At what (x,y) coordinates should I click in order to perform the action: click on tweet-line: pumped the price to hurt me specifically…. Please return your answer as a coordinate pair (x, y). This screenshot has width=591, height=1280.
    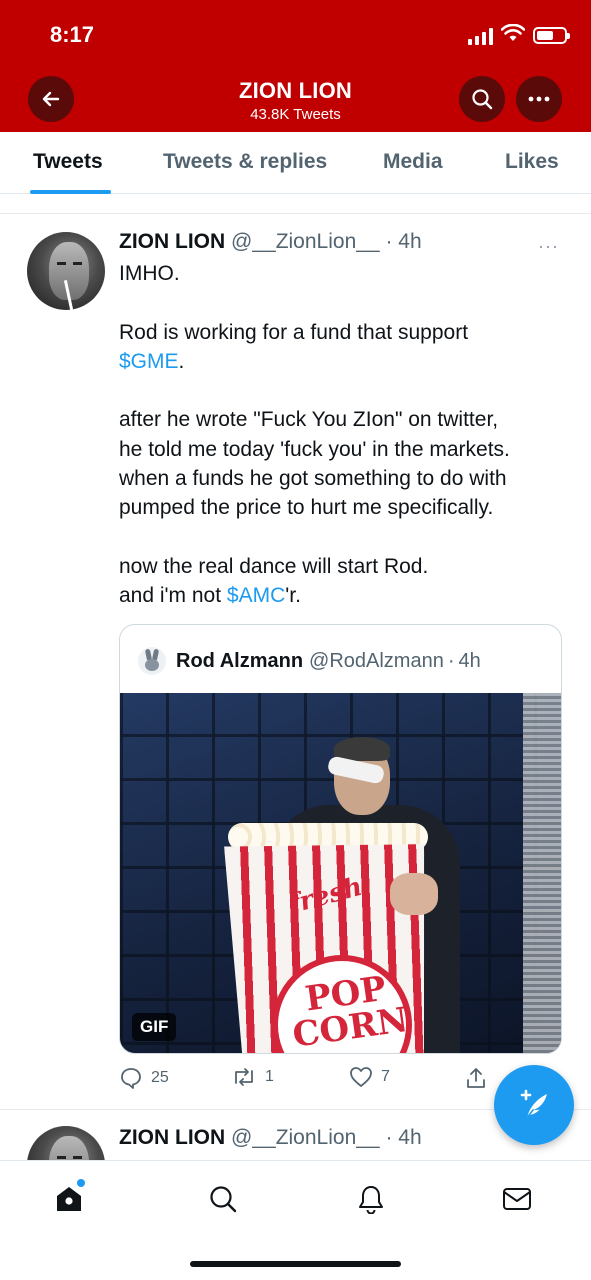
    Looking at the image, I should click on (306, 508).